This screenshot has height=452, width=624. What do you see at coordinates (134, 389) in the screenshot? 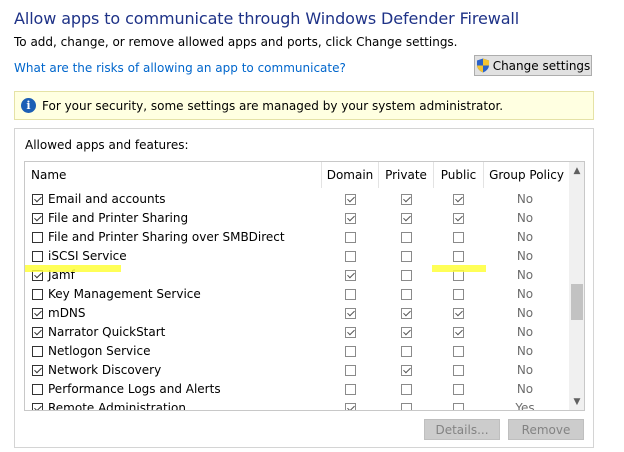
I see `app-name: Performance Logs and Alerts` at bounding box center [134, 389].